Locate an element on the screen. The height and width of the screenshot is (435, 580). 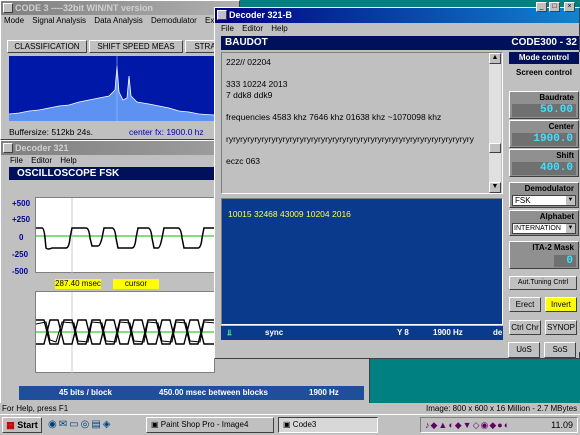
tray-icons: ♪◆▲◐◆▼◇◉◆●◐ is located at coordinates (467, 425).